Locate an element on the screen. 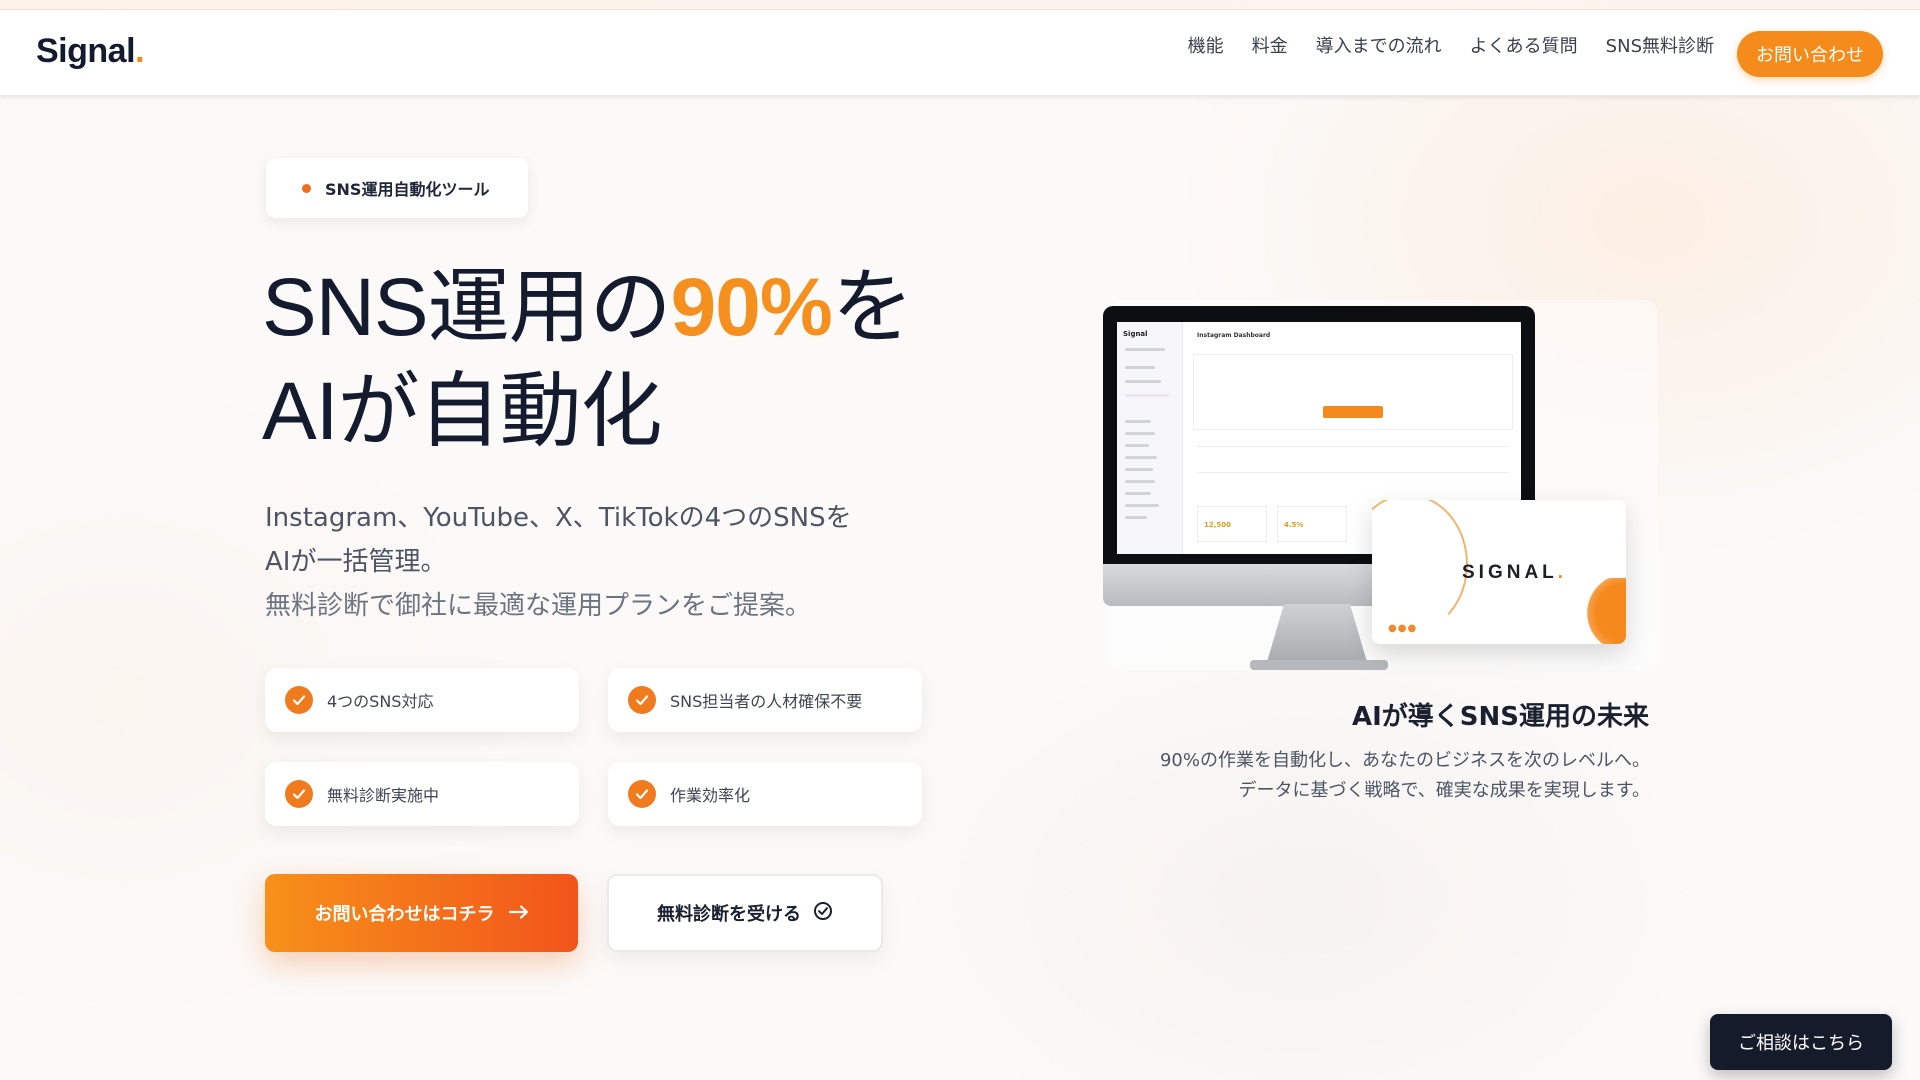 The width and height of the screenshot is (1920, 1080). check-circle-icon is located at coordinates (823, 913).